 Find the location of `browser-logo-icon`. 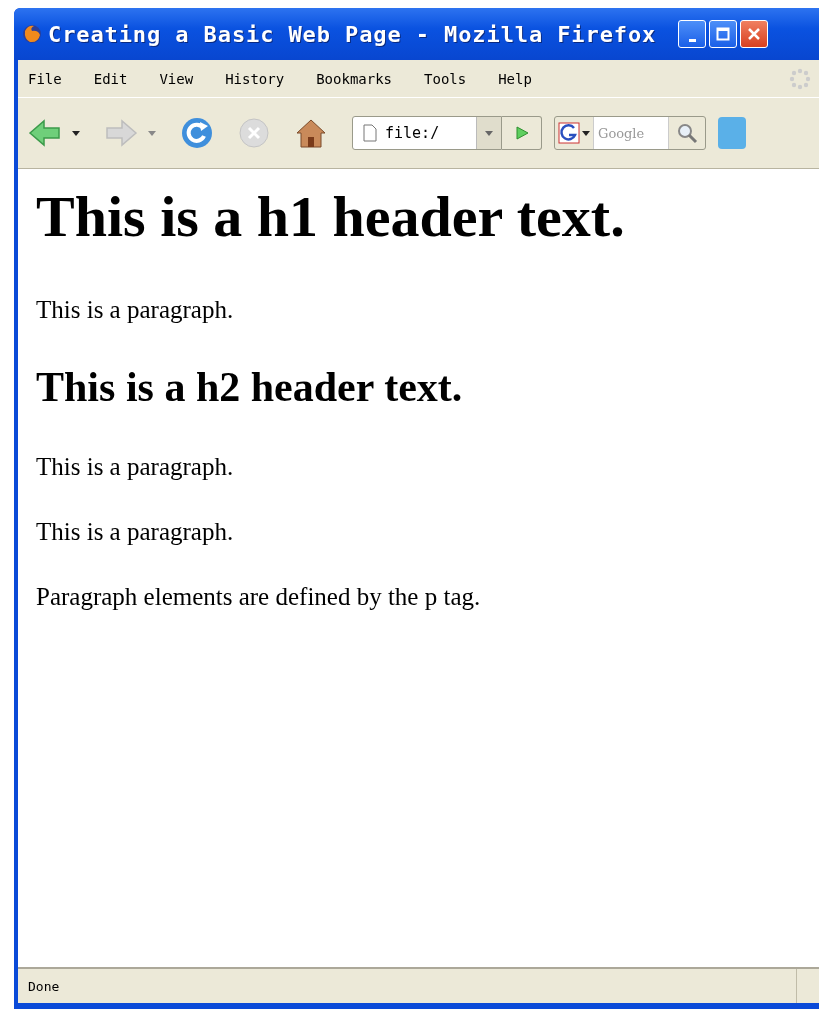

browser-logo-icon is located at coordinates (32, 34).